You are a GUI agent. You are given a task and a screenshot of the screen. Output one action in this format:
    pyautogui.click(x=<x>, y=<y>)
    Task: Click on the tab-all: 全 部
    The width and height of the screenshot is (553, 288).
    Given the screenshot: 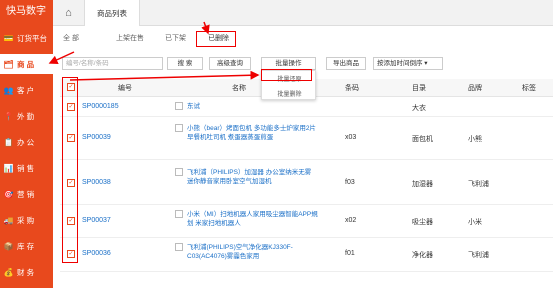 What is the action you would take?
    pyautogui.click(x=71, y=38)
    